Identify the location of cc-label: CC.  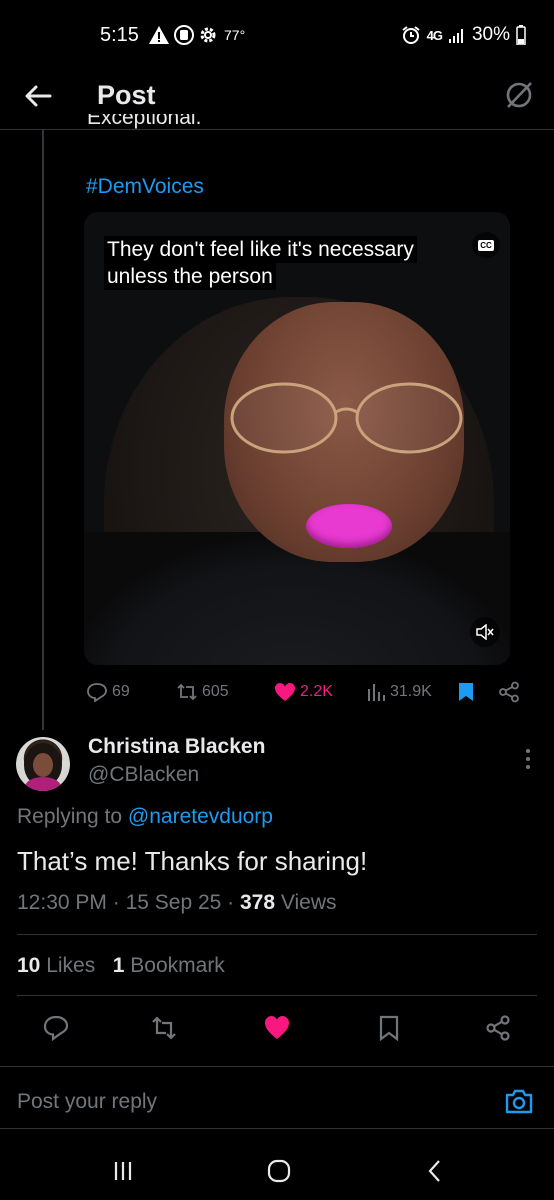
(486, 245).